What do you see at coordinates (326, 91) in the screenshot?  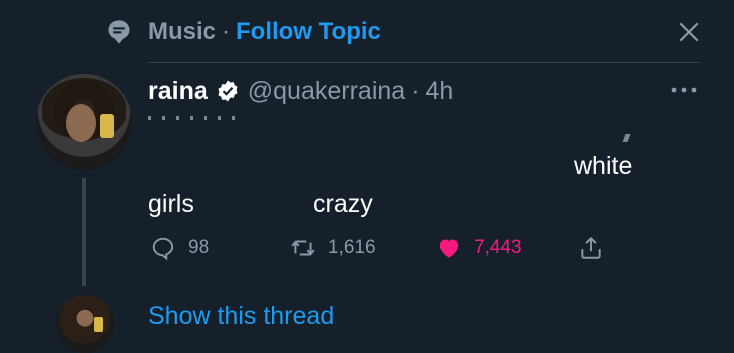 I see `user-handle: @quakerraina` at bounding box center [326, 91].